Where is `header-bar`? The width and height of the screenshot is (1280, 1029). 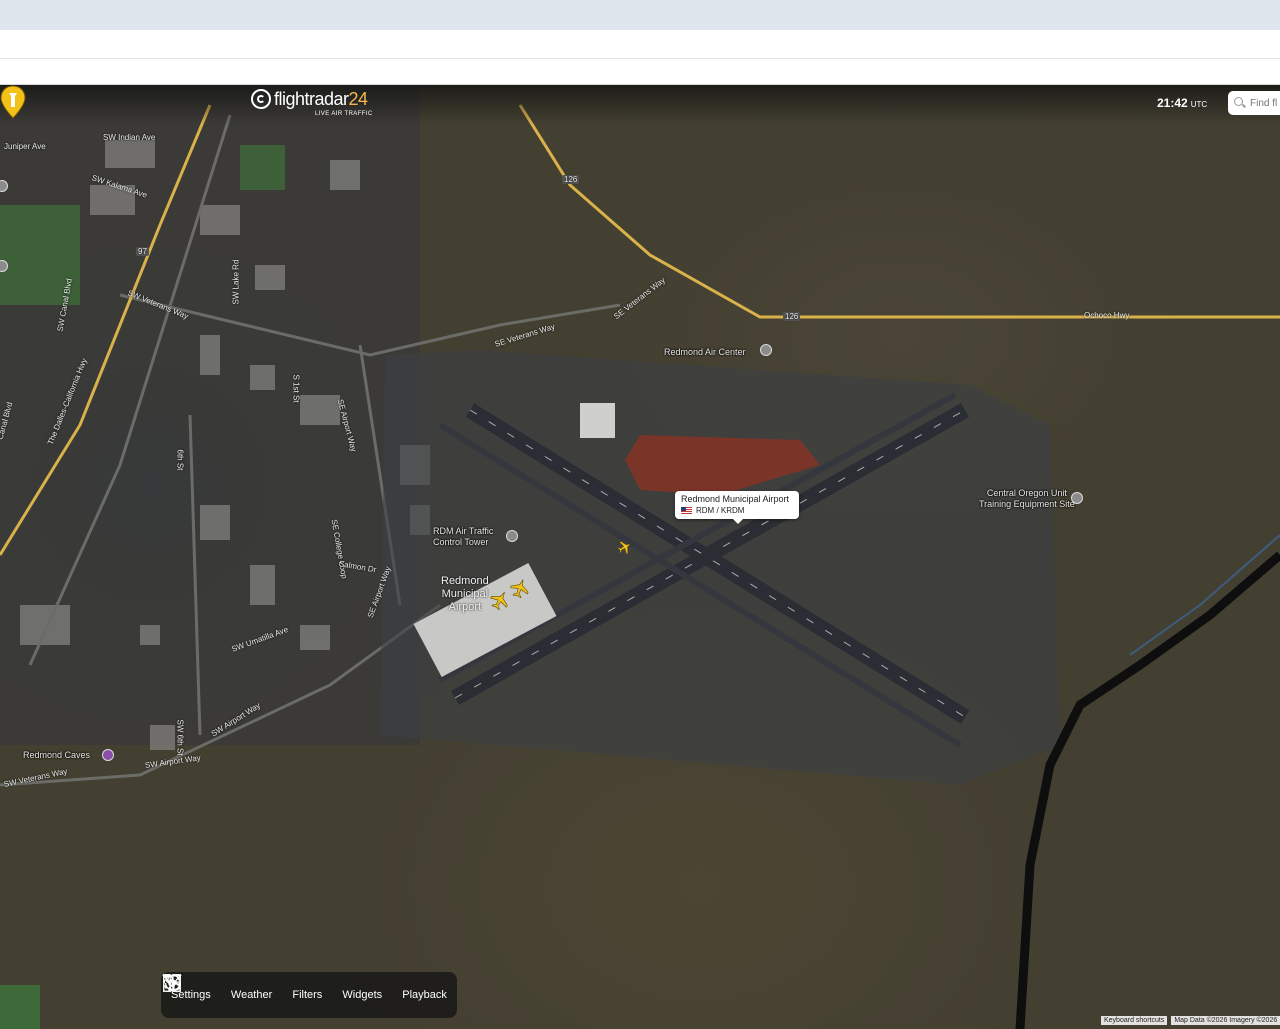
header-bar is located at coordinates (640, 105).